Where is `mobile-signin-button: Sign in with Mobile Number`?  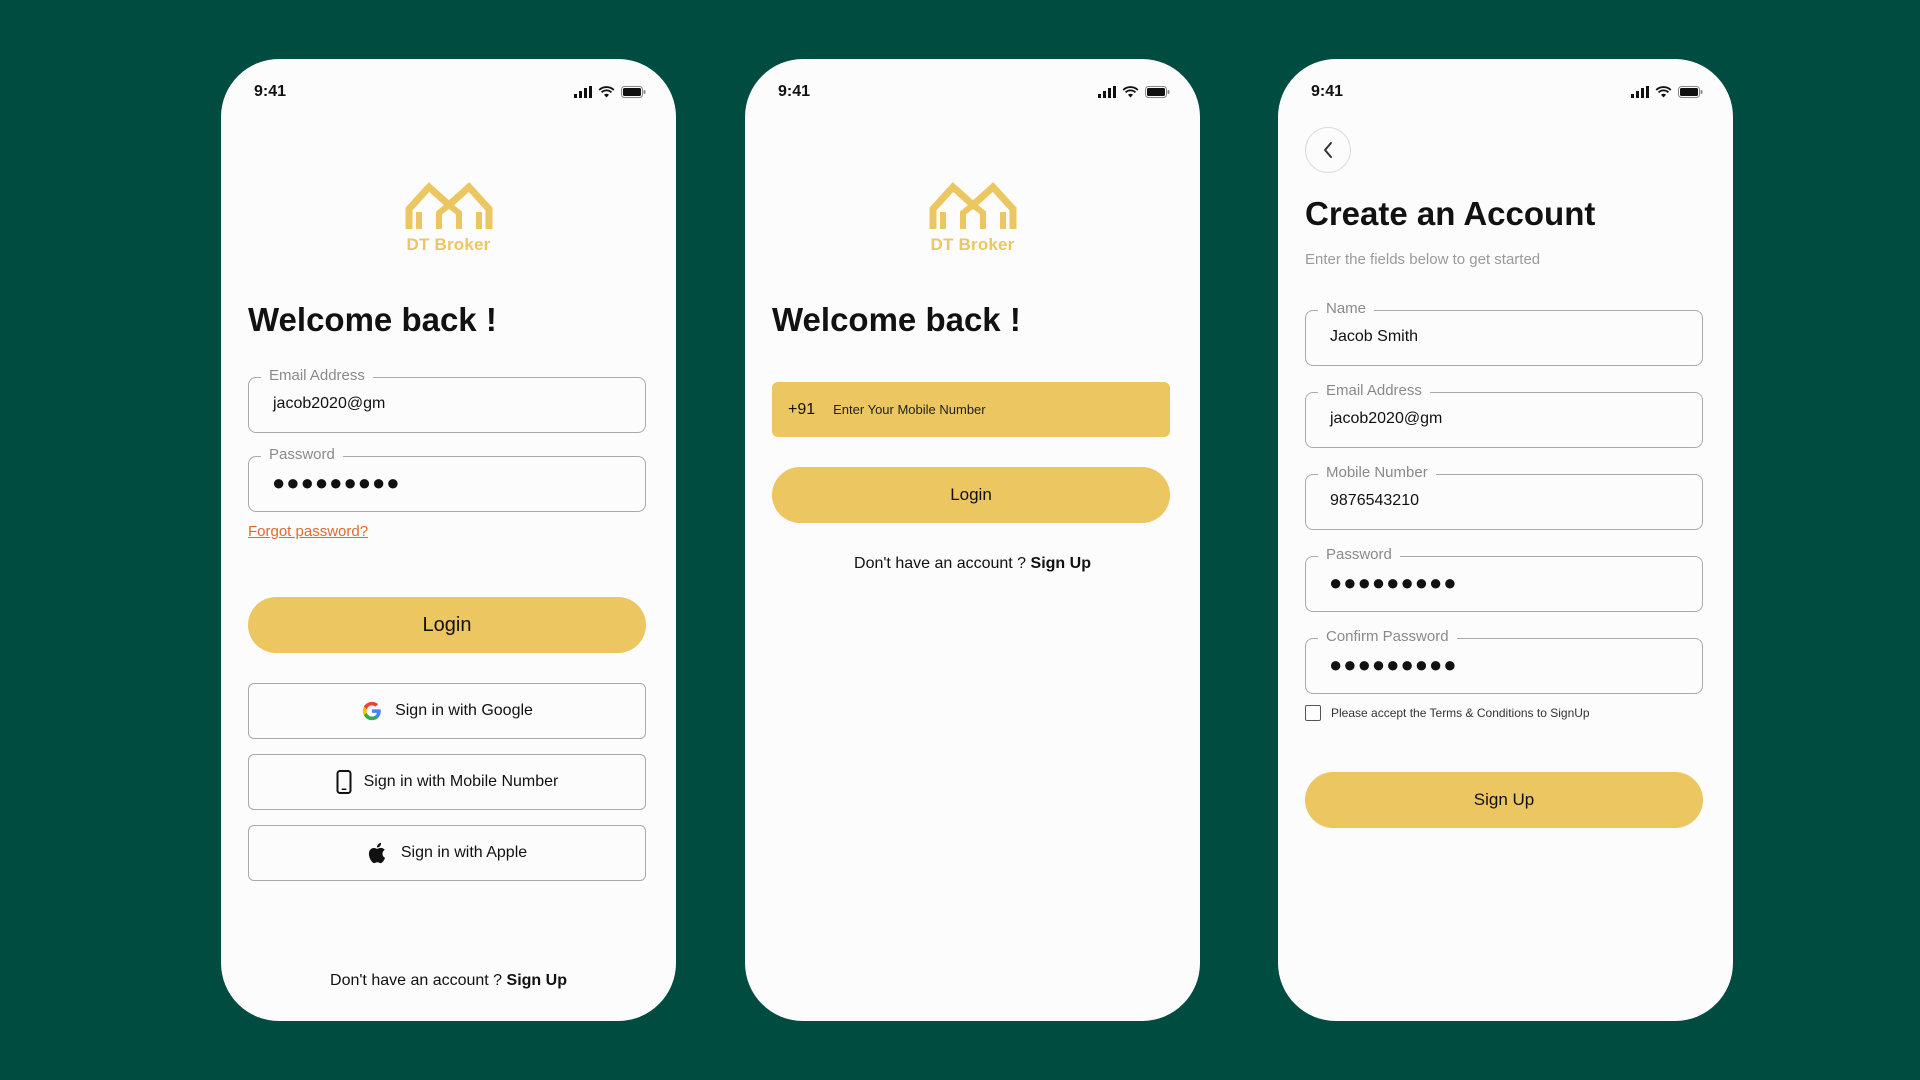 mobile-signin-button: Sign in with Mobile Number is located at coordinates (447, 782).